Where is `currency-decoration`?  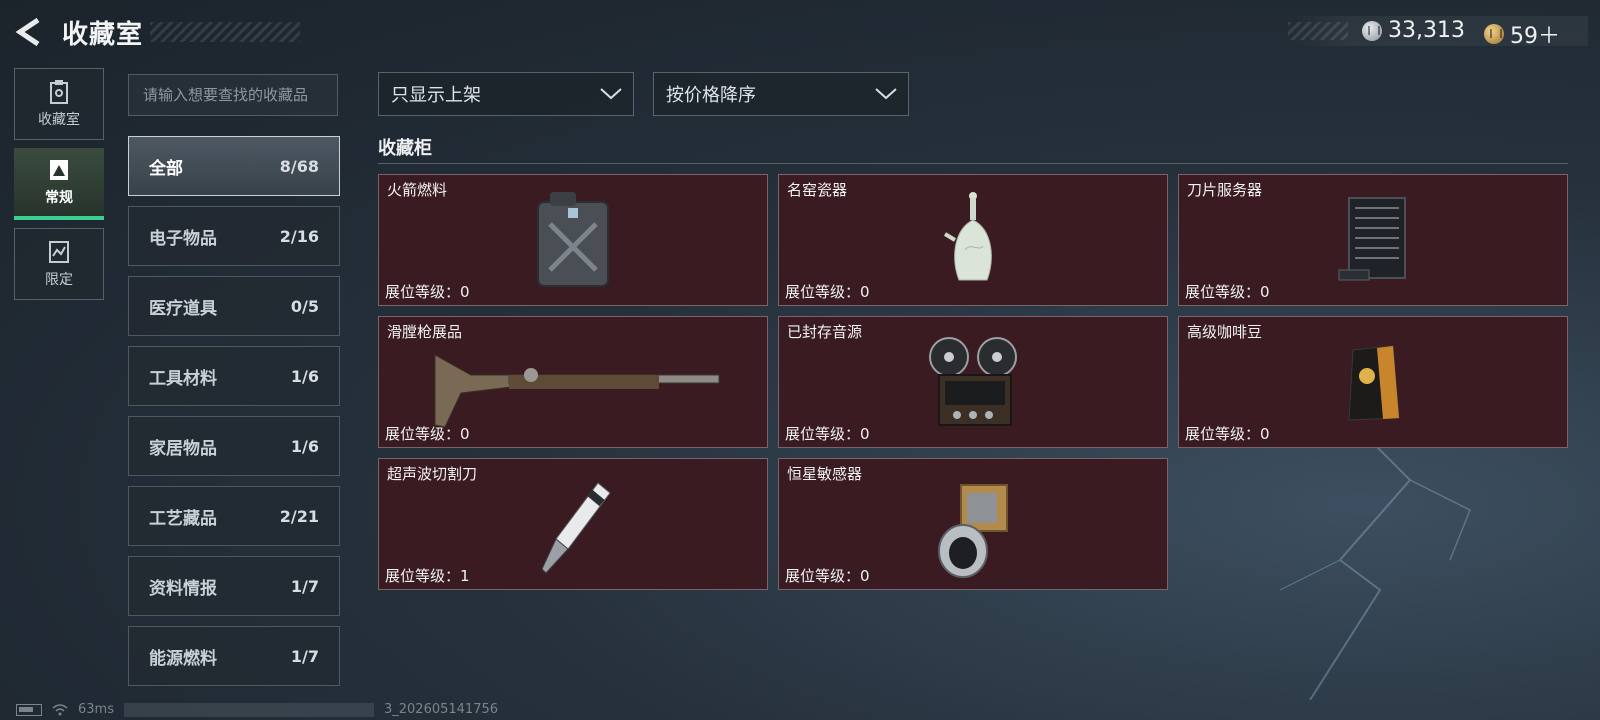
currency-decoration is located at coordinates (1318, 31).